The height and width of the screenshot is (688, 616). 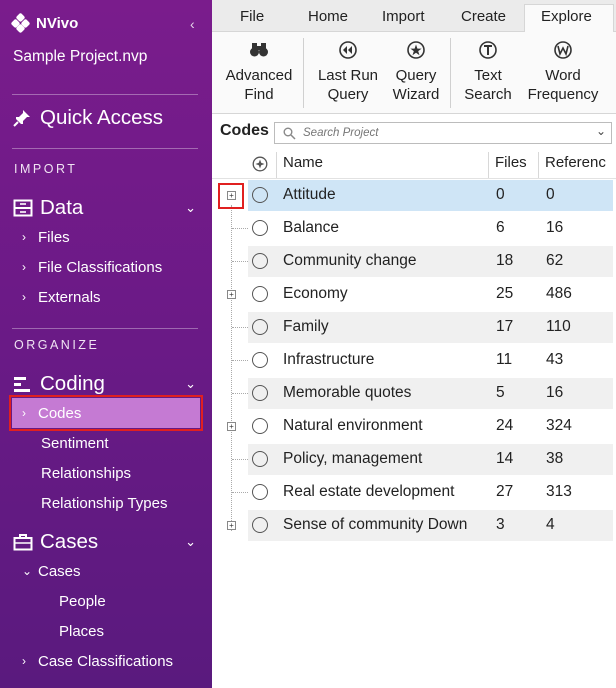 What do you see at coordinates (311, 227) in the screenshot?
I see `row-name: Balance` at bounding box center [311, 227].